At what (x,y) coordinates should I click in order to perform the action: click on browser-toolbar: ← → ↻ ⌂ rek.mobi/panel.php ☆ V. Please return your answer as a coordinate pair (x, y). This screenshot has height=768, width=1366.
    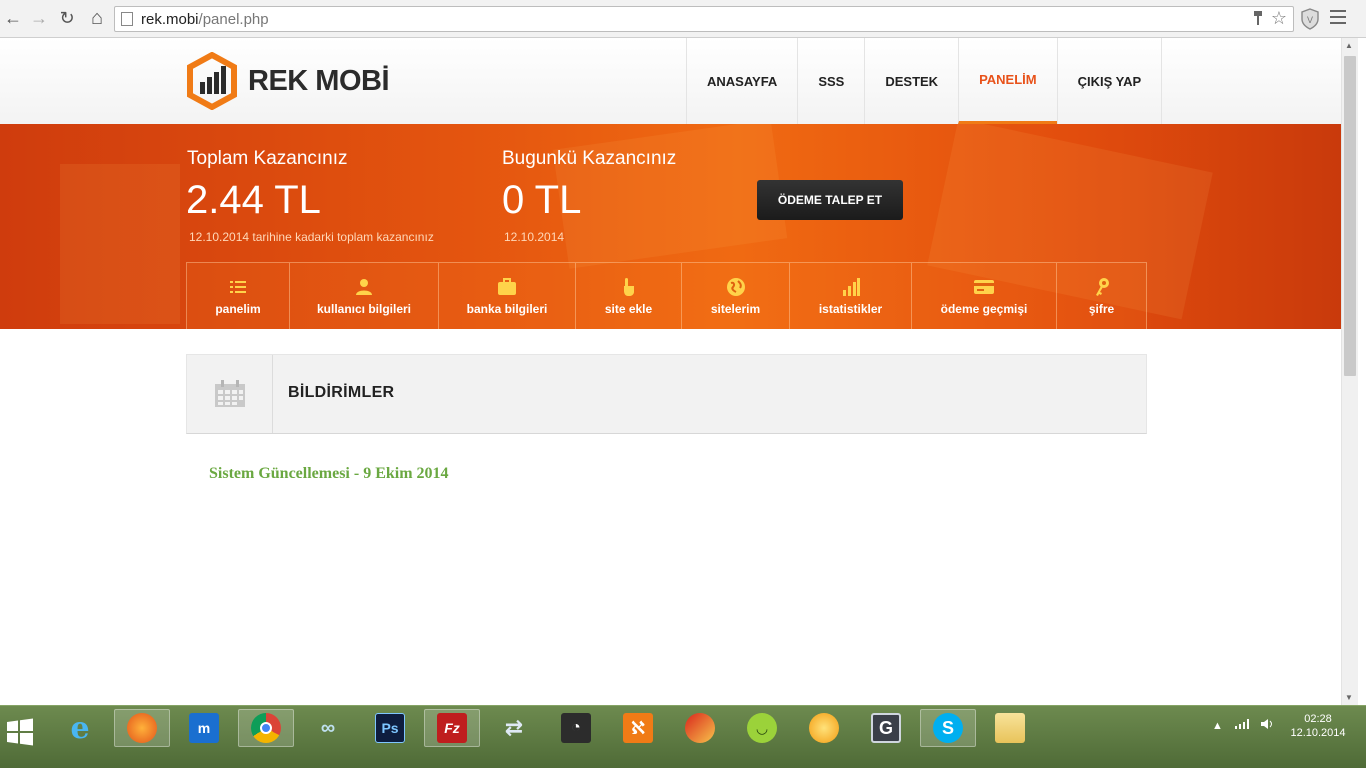
    Looking at the image, I should click on (683, 19).